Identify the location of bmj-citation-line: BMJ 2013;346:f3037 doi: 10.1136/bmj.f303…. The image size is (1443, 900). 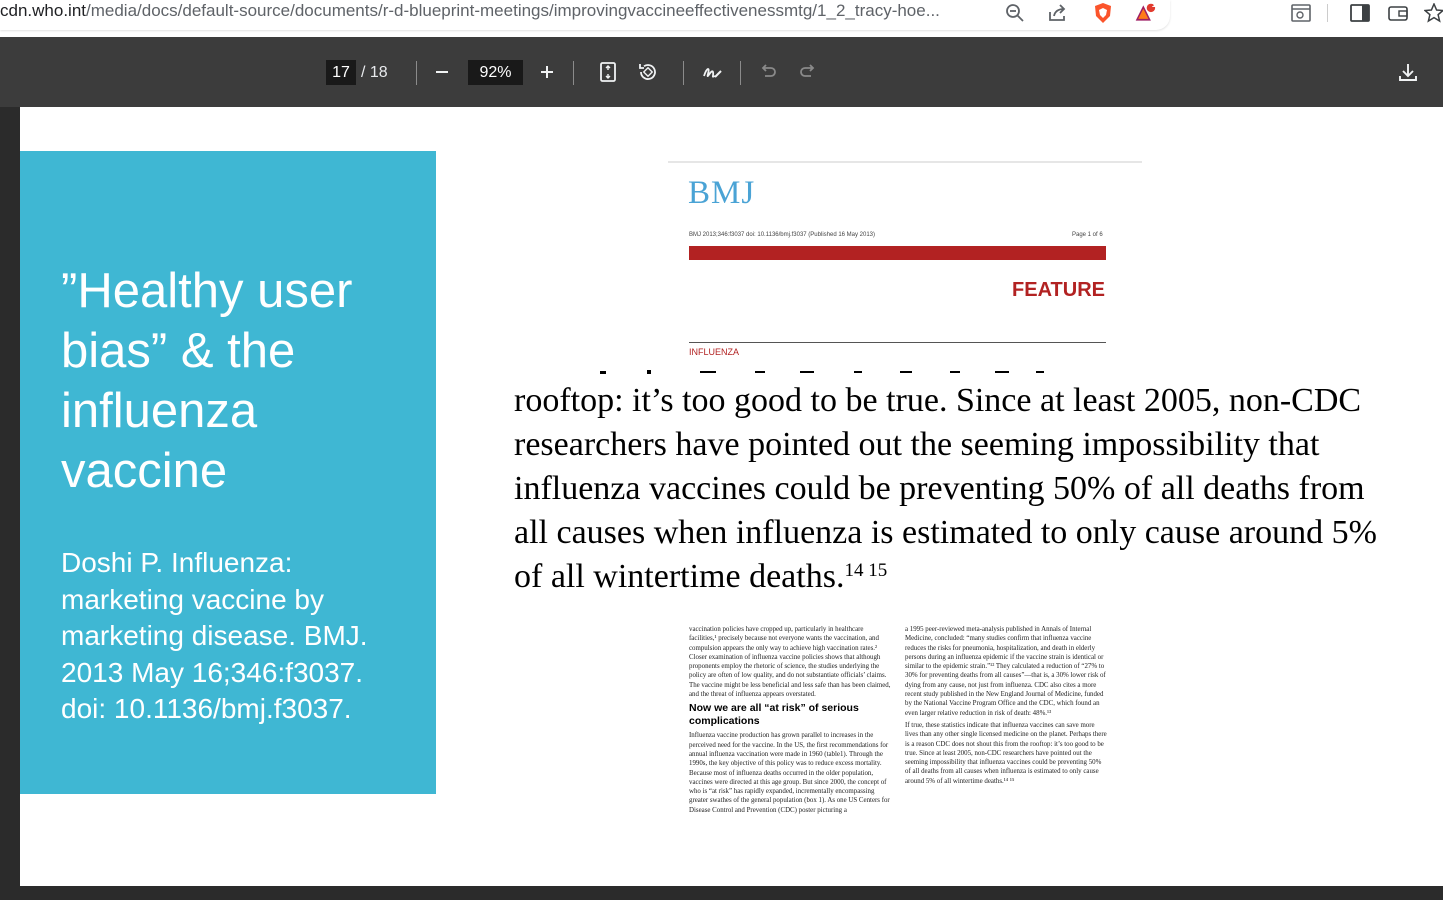
(782, 235).